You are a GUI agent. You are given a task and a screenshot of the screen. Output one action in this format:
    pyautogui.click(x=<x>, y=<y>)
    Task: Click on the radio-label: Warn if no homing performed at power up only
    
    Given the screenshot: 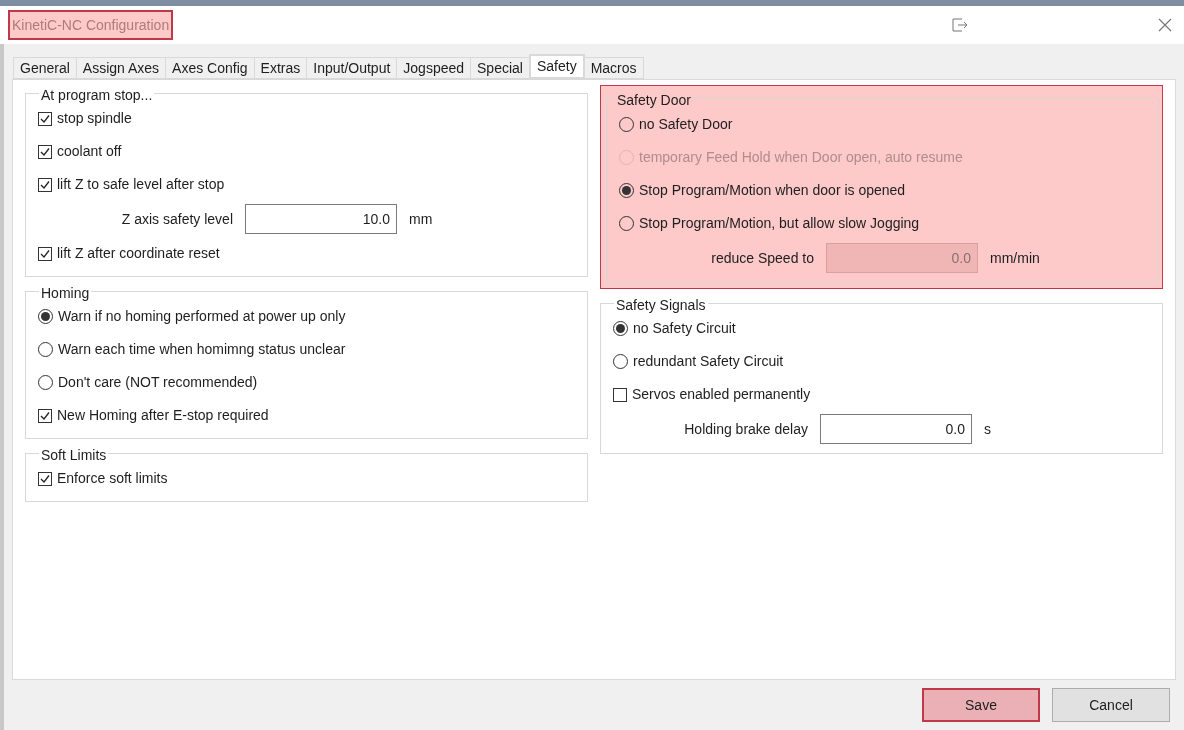 What is the action you would take?
    pyautogui.click(x=202, y=316)
    